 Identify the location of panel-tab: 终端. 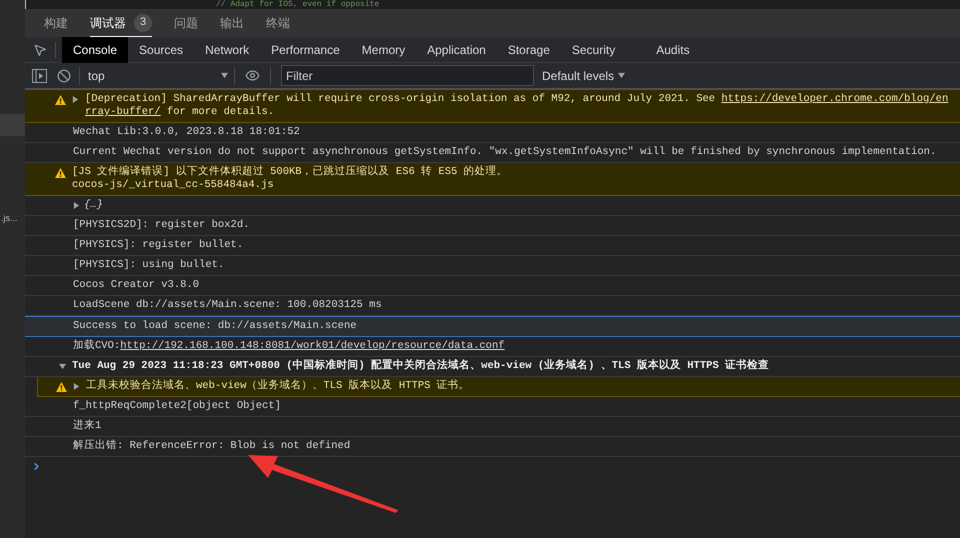
(278, 23).